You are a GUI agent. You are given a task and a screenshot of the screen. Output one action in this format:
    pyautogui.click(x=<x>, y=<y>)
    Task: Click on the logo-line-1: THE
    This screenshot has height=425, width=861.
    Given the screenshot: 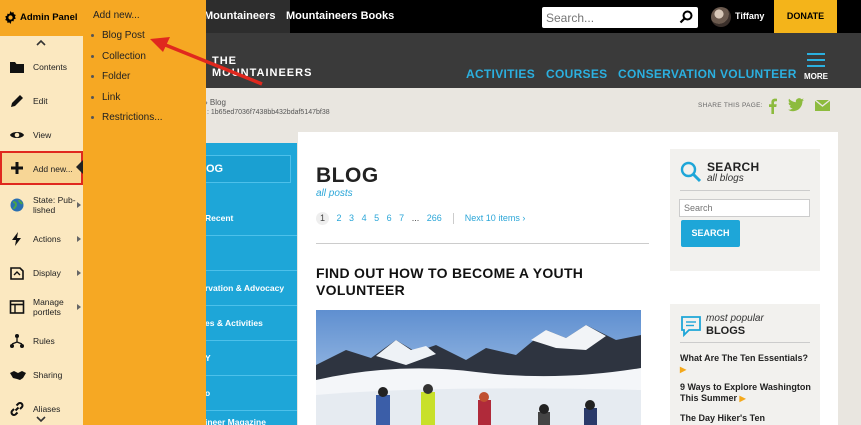 What is the action you would take?
    pyautogui.click(x=224, y=61)
    